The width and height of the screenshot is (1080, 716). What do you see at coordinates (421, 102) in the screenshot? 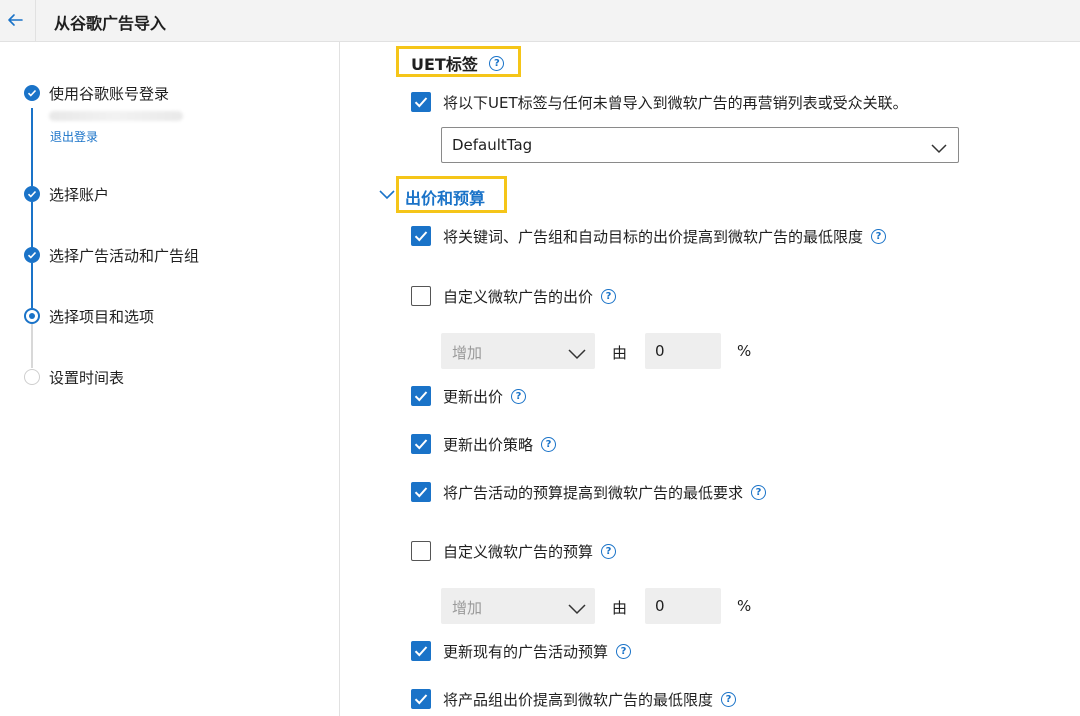
I see `uet-associate-checkbox` at bounding box center [421, 102].